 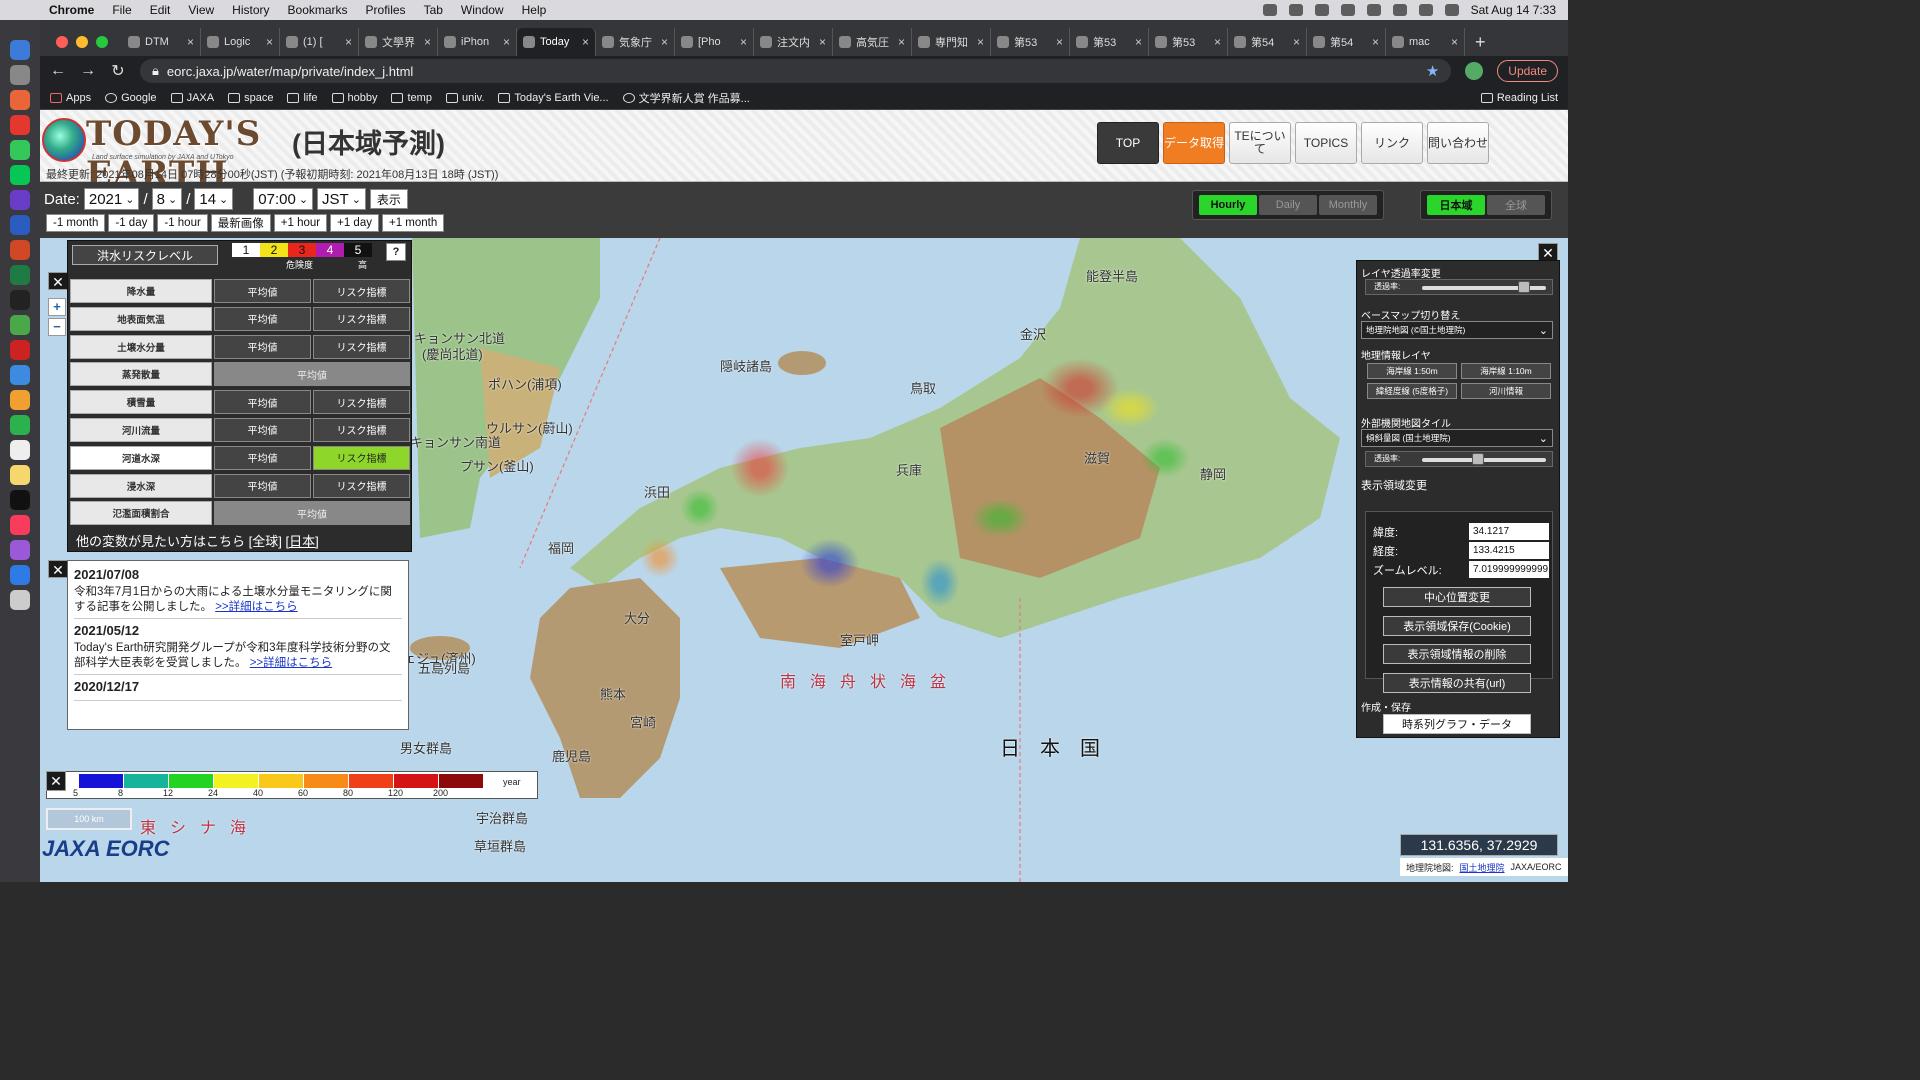 I want to click on gsi-link: 国土地理院, so click(x=1482, y=867).